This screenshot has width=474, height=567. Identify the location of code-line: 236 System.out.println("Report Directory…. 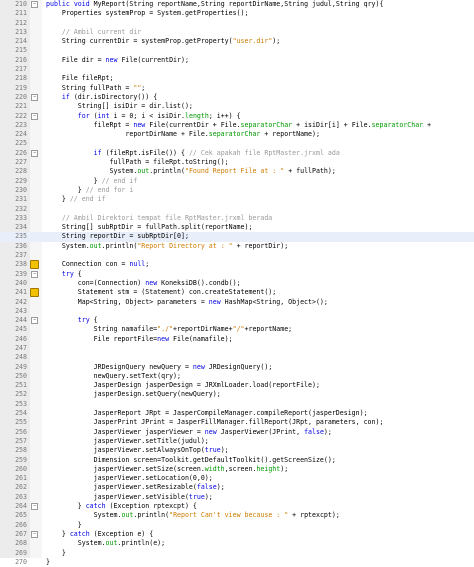
(237, 246).